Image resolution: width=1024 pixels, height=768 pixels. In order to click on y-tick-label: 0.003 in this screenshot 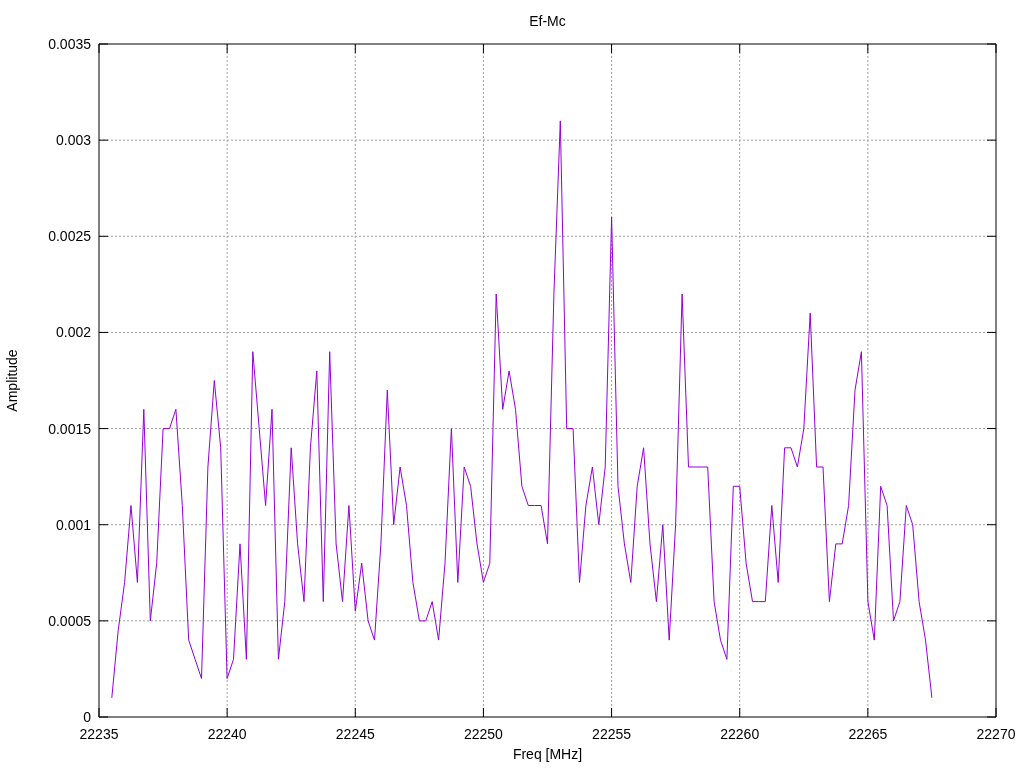, I will do `click(73, 140)`.